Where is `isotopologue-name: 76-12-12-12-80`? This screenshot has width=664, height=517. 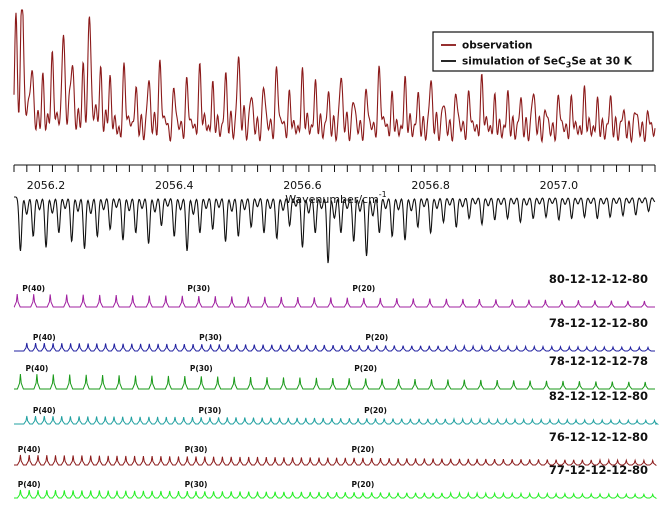
isotopologue-name: 76-12-12-12-80 is located at coordinates (598, 437).